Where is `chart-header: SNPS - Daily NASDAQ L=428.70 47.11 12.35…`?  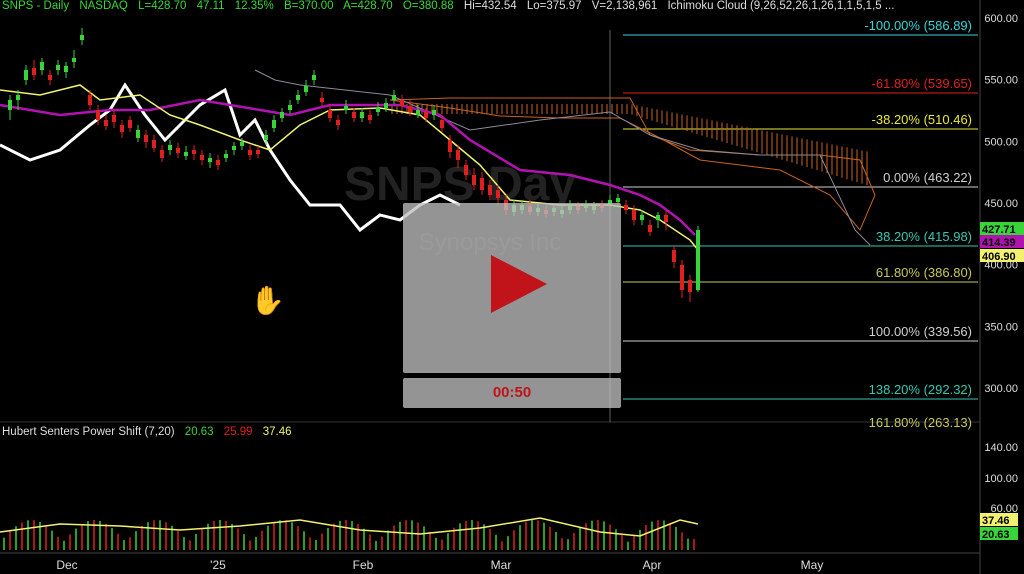 chart-header: SNPS - Daily NASDAQ L=428.70 47.11 12.35… is located at coordinates (451, 7).